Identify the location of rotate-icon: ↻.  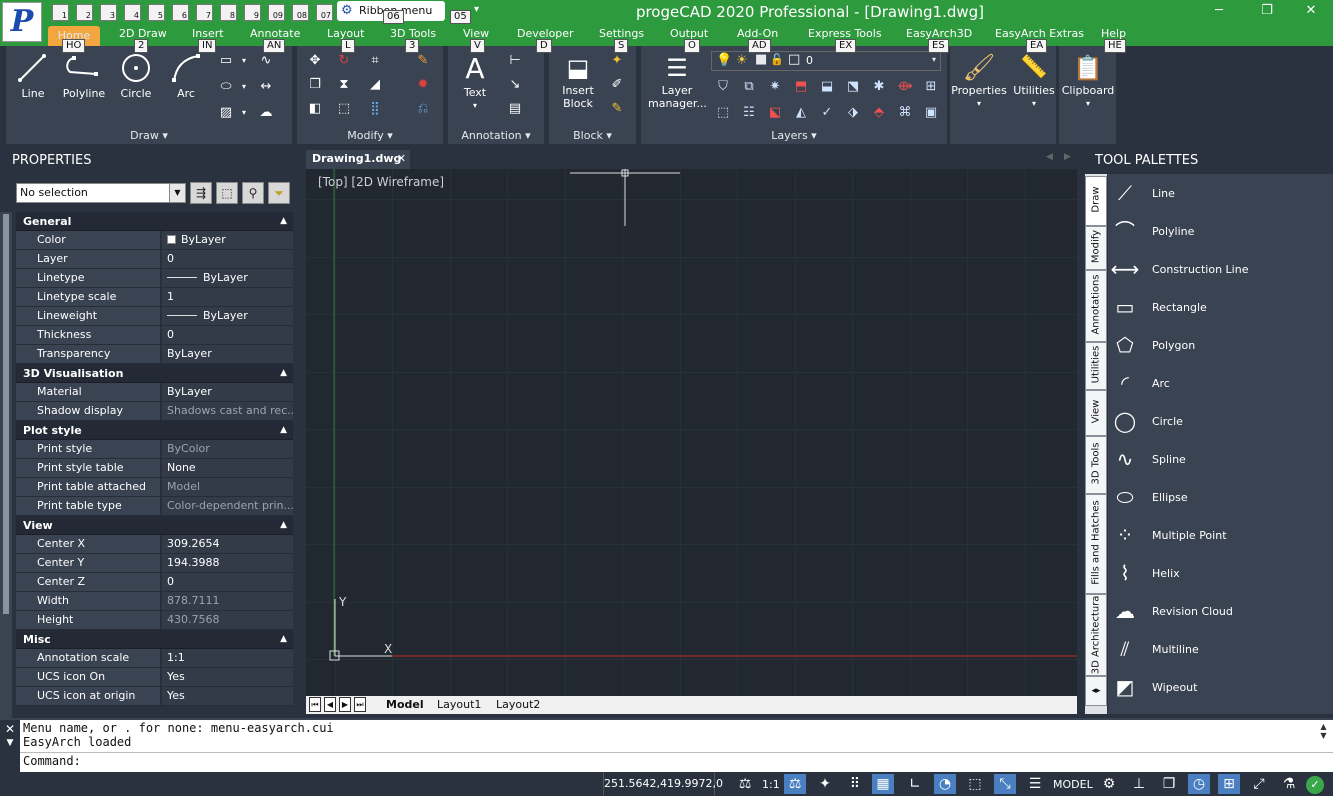
(344, 61).